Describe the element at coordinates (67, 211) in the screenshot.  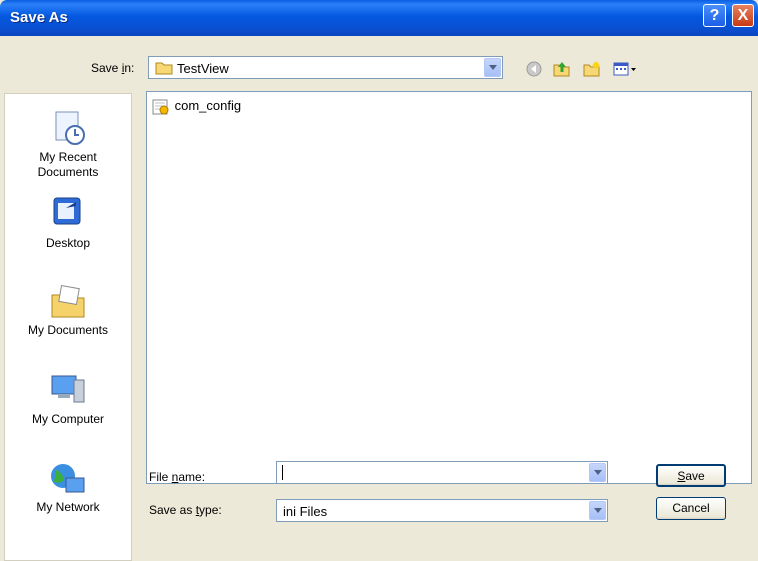
I see `desktop-icon` at that location.